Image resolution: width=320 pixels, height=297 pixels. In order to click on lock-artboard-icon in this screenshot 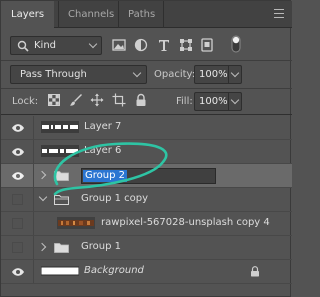, I will do `click(119, 100)`.